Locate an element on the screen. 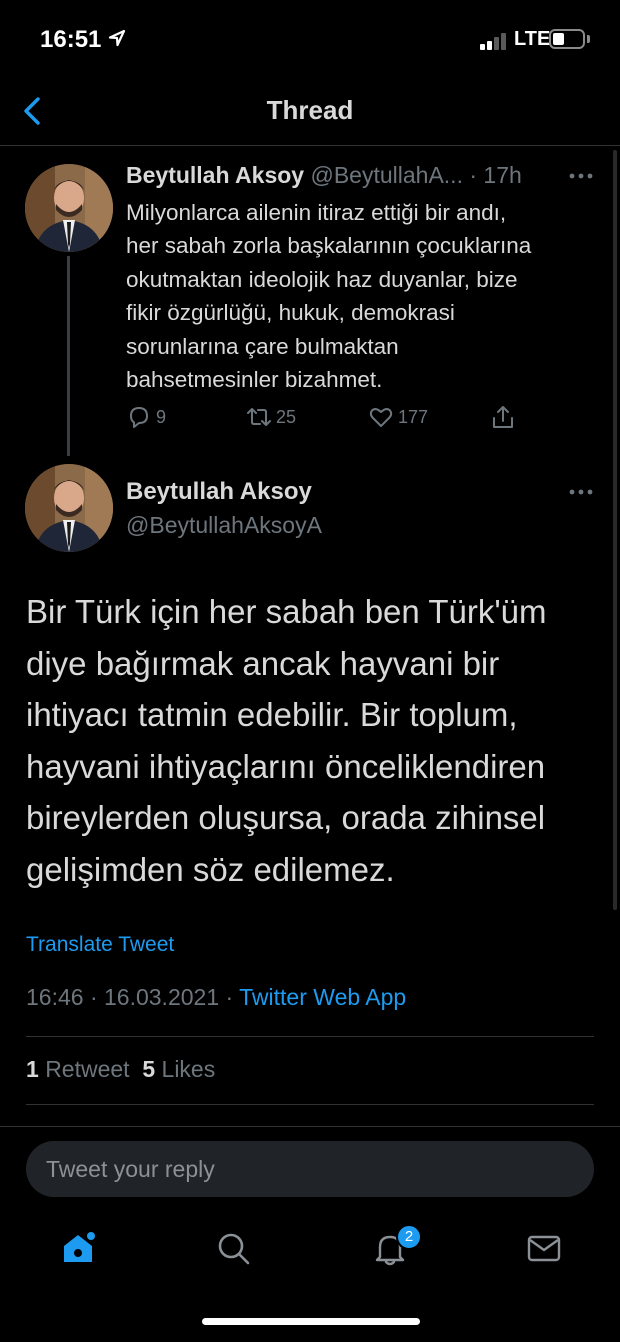 This screenshot has height=1342, width=620. likes-stat: 5 Likes is located at coordinates (178, 1069).